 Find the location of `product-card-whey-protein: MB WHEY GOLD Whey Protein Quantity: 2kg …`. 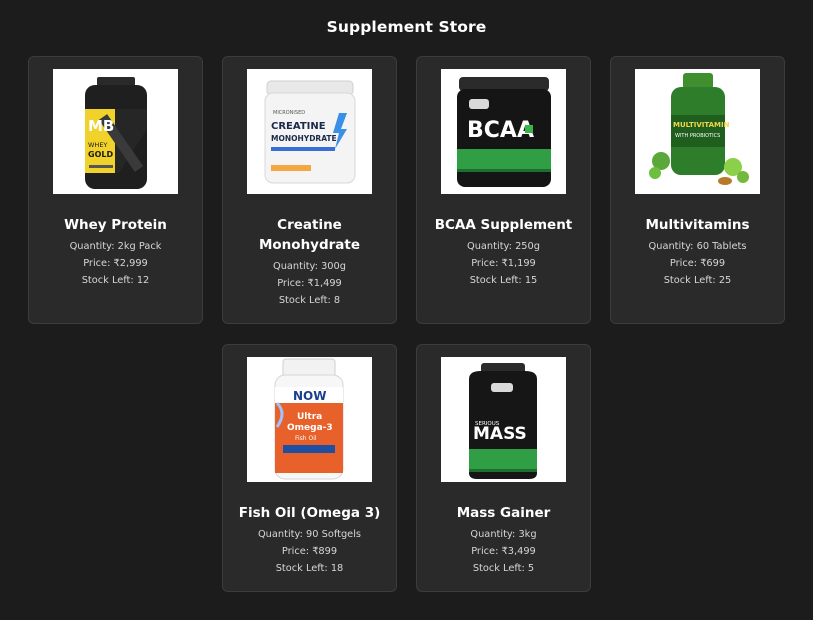

product-card-whey-protein: MB WHEY GOLD Whey Protein Quantity: 2kg … is located at coordinates (115, 190).